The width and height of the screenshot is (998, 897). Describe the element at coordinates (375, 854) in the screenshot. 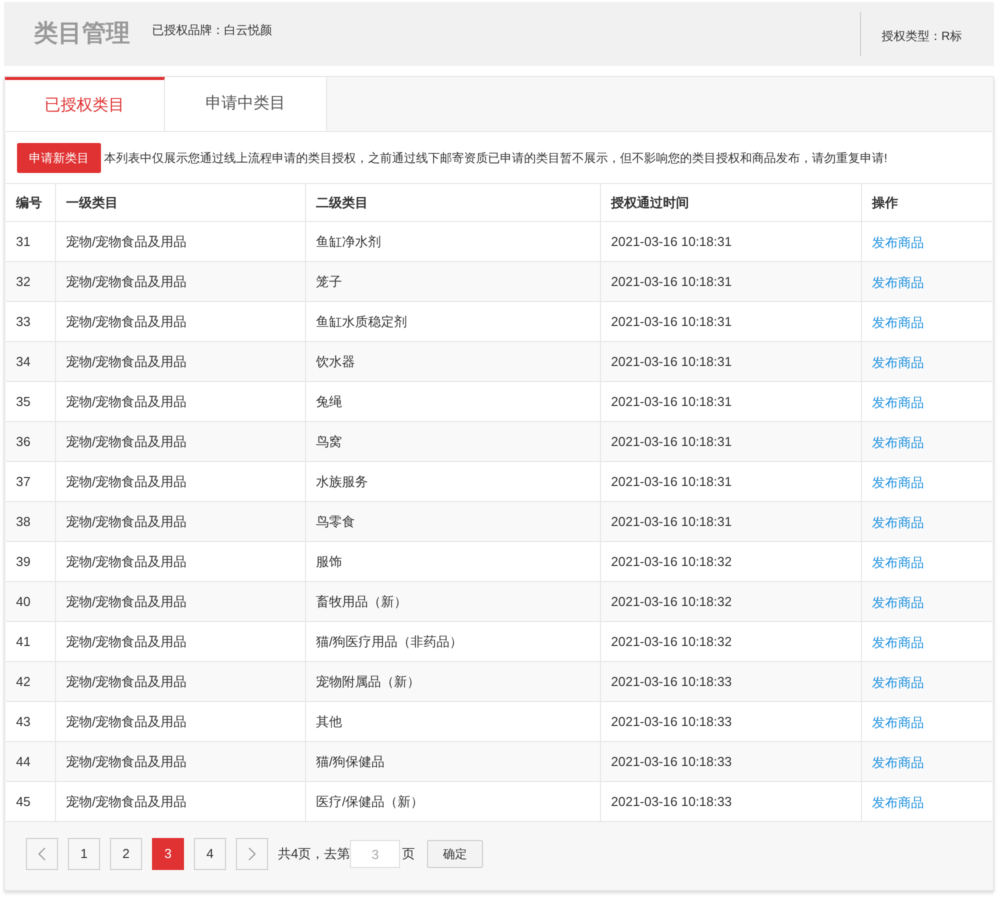

I see `page-input: 3` at that location.